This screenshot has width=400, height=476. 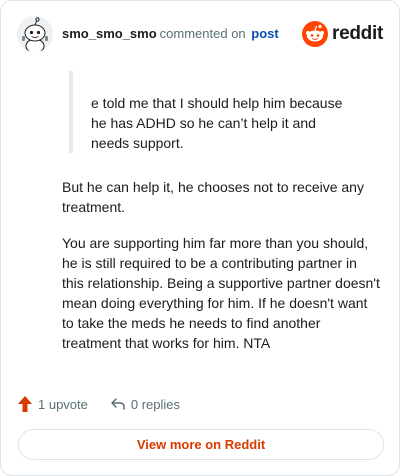 I want to click on comment-footer: 1 upvote 0 replies, so click(x=98, y=404).